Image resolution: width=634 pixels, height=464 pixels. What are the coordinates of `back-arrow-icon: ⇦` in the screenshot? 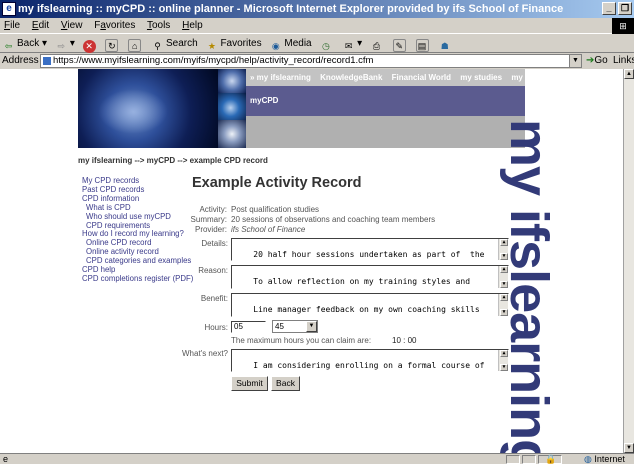 It's located at (8, 46).